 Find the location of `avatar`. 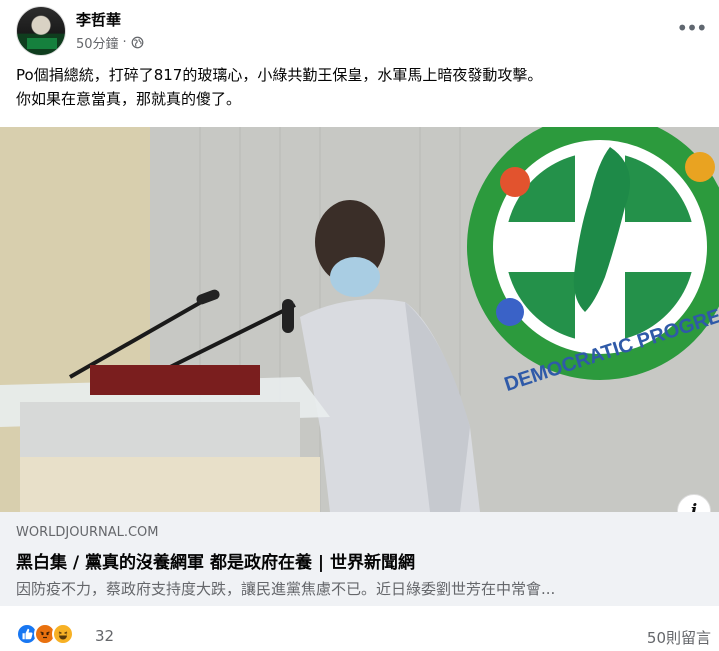

avatar is located at coordinates (41, 31).